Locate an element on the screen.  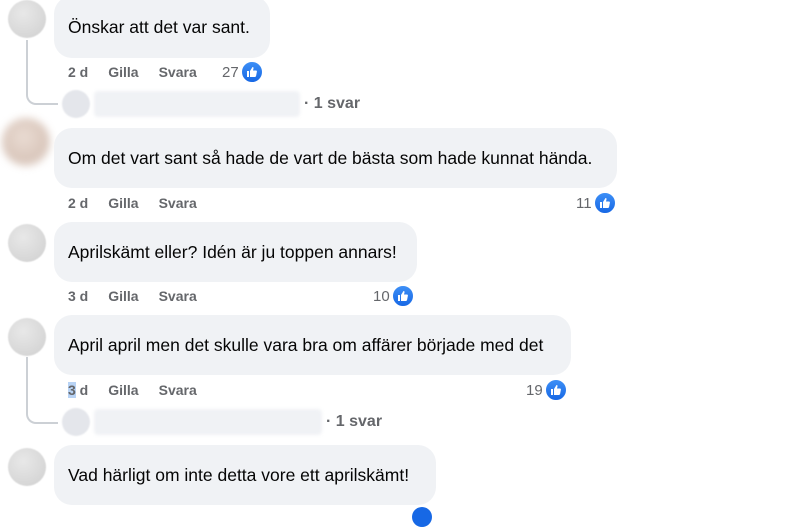
reaction-number: 10 is located at coordinates (381, 296).